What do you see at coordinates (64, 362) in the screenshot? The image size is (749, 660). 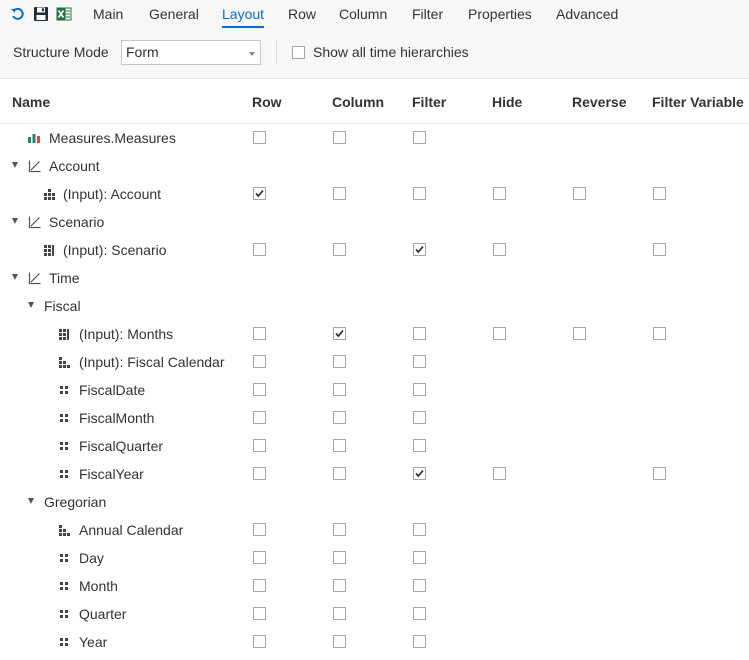 I see `calendar-hierarchy-icon` at bounding box center [64, 362].